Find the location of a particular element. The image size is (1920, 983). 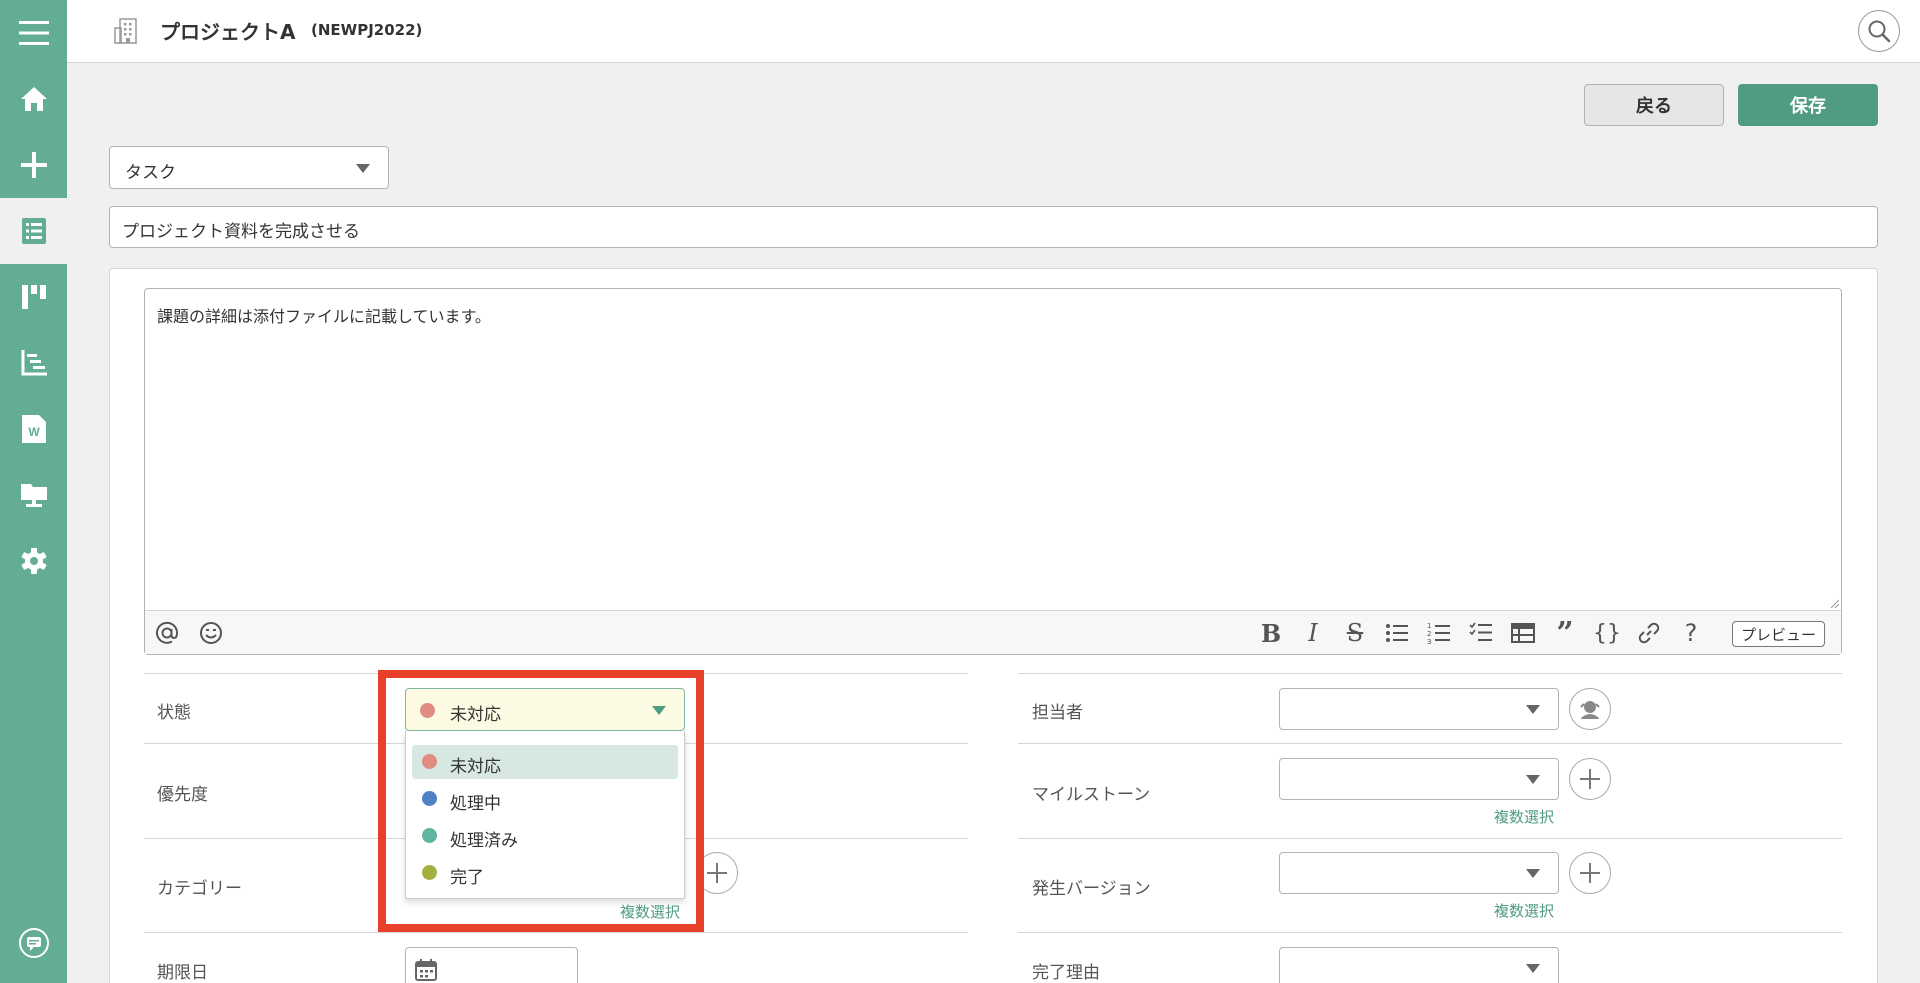

help-chat-icon is located at coordinates (33, 943).